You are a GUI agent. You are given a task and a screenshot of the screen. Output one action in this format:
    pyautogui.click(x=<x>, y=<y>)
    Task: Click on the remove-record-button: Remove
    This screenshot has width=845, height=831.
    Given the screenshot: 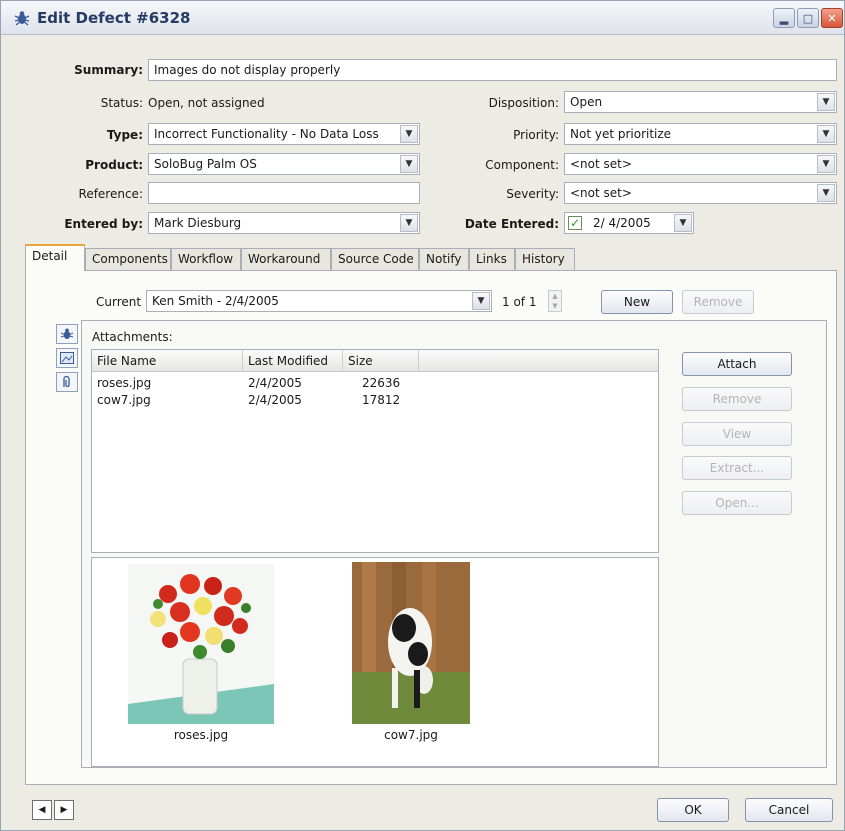 What is the action you would take?
    pyautogui.click(x=718, y=302)
    